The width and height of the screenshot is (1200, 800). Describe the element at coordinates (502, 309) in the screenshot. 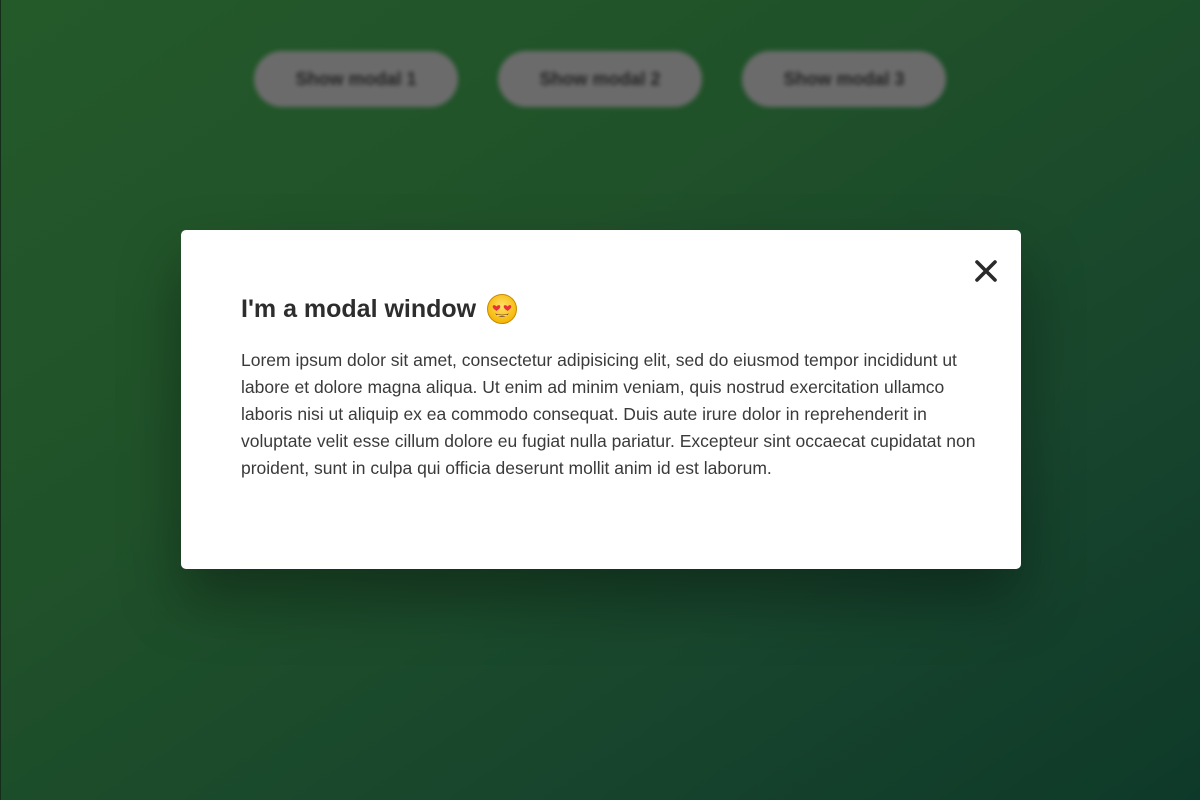

I see `heart-eyes-emoji-icon` at that location.